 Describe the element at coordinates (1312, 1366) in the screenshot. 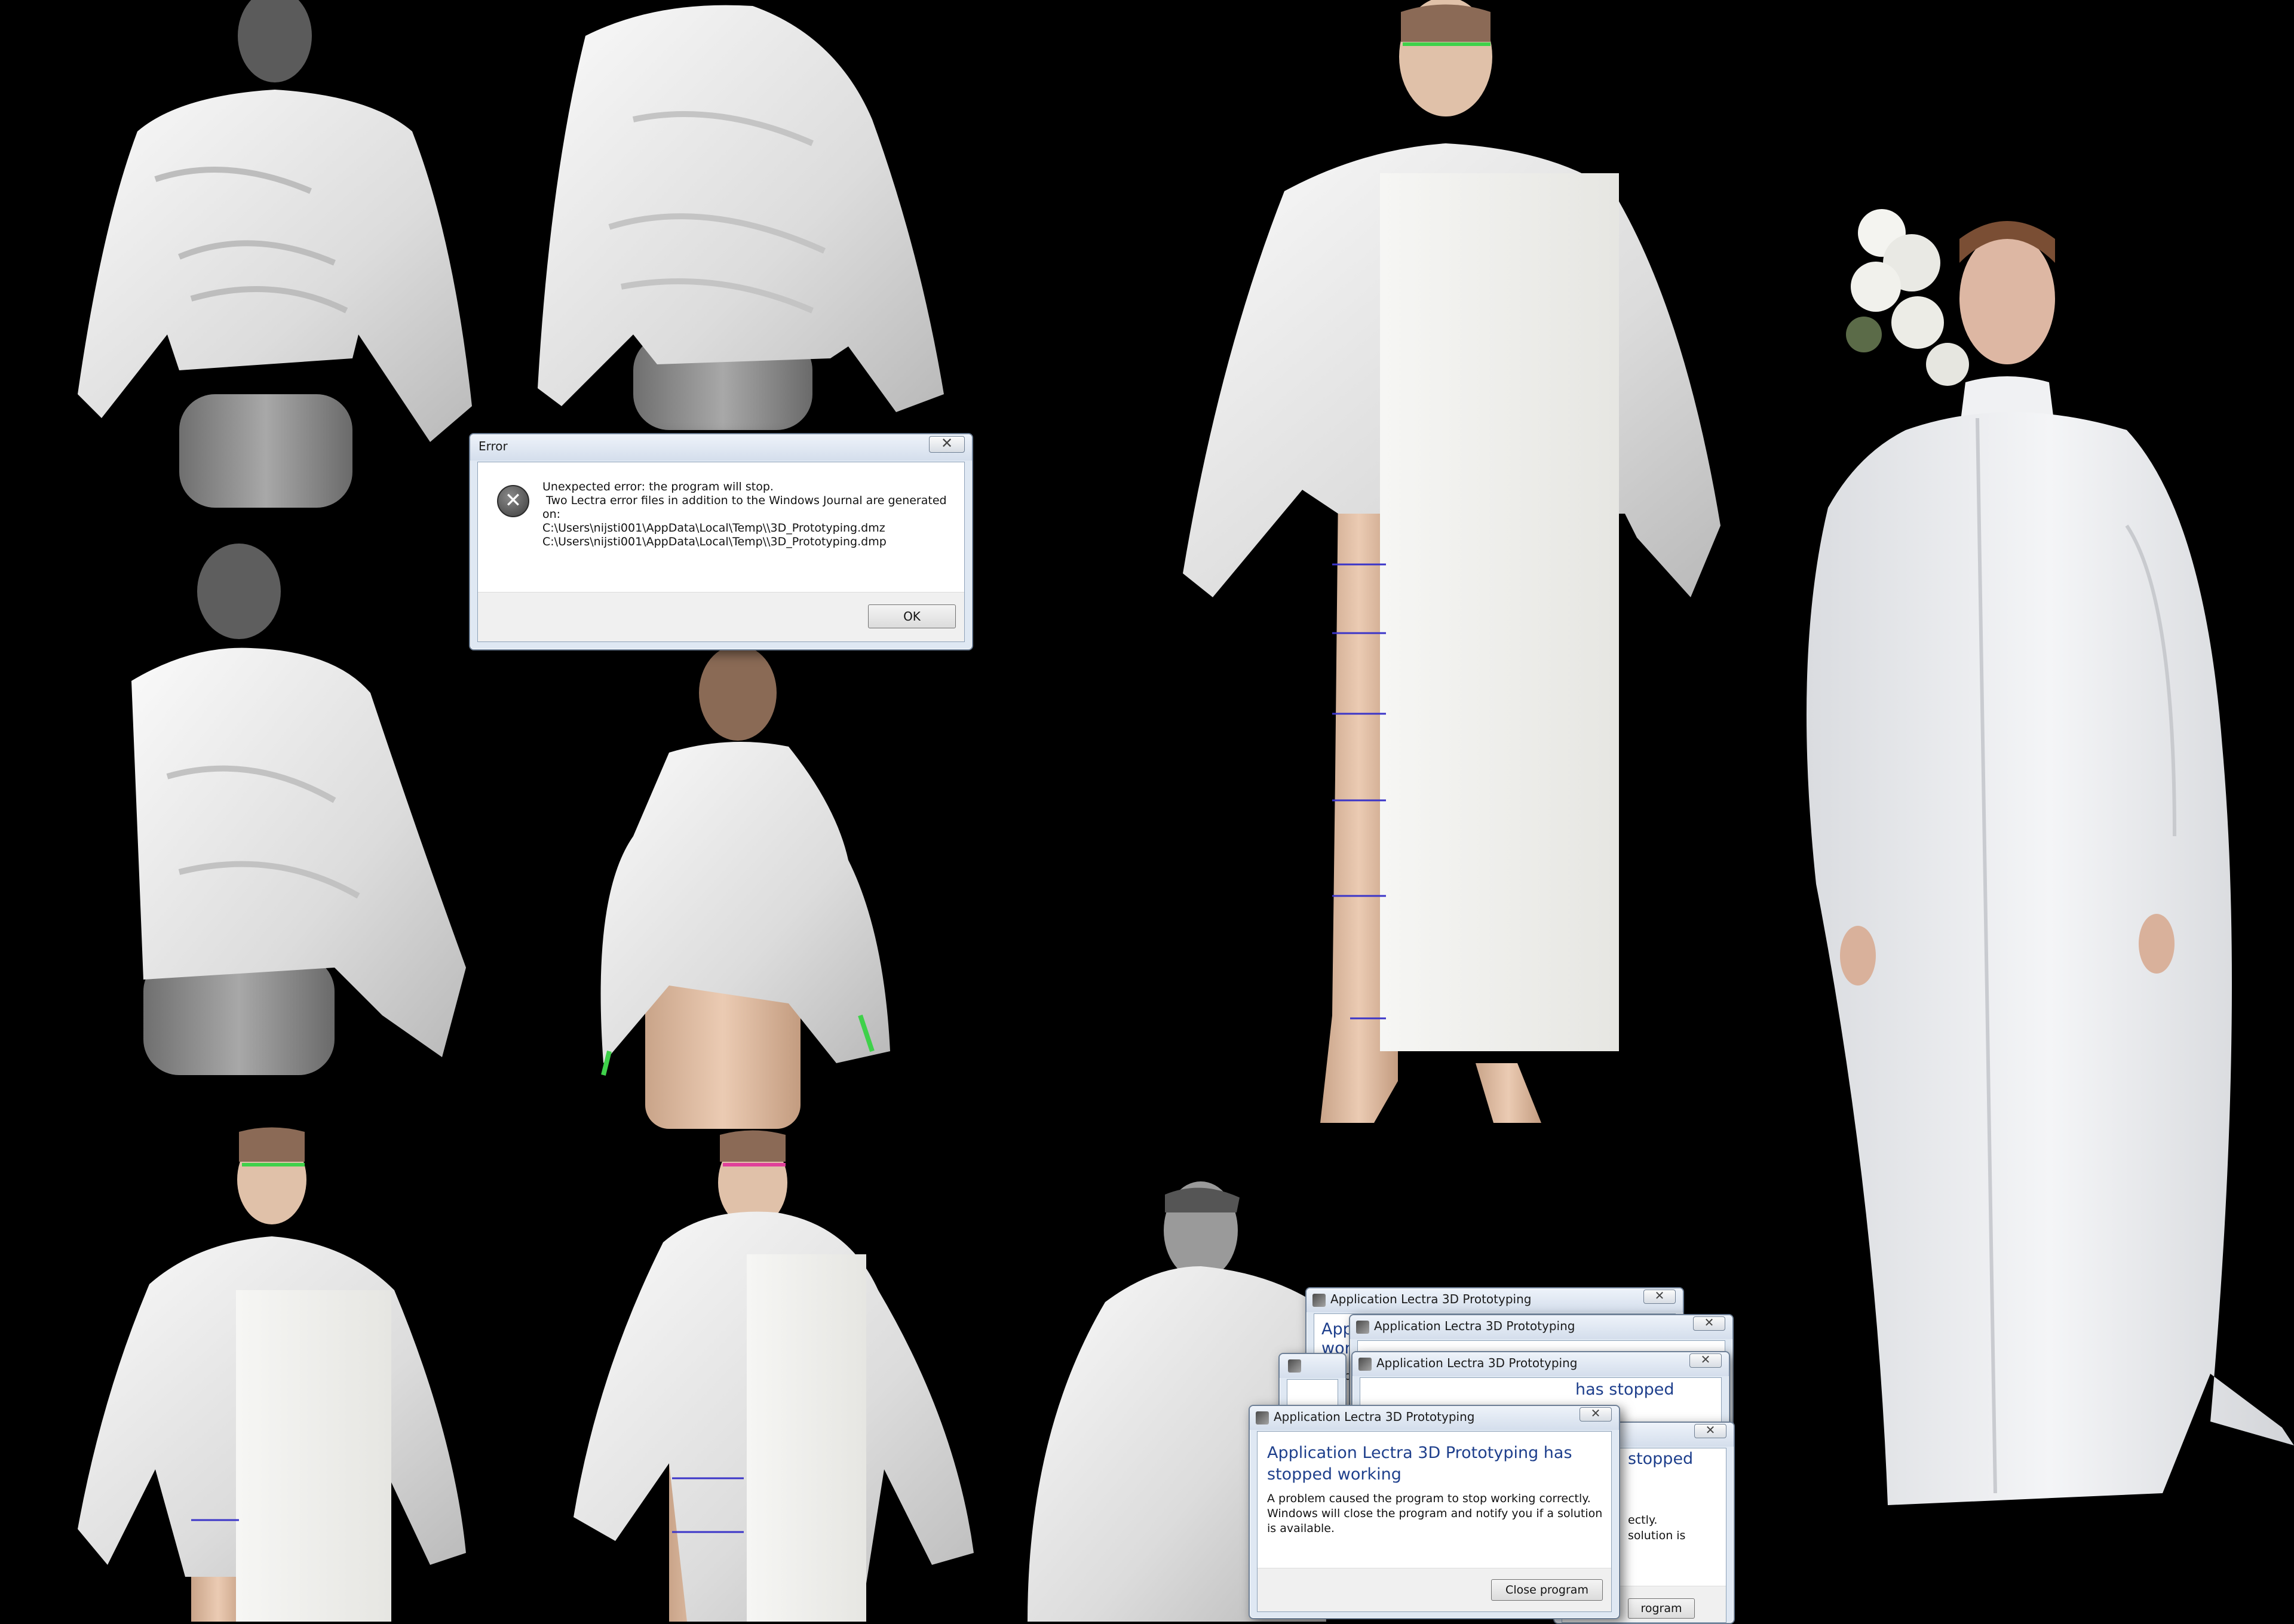

I see `crash-dialog-back-3-titlebar` at that location.